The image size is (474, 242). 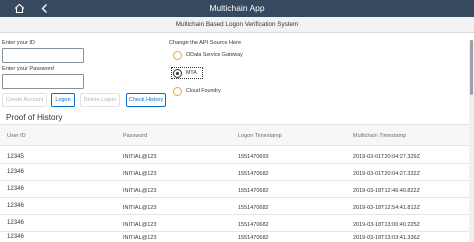 I want to click on password-input, so click(x=43, y=81).